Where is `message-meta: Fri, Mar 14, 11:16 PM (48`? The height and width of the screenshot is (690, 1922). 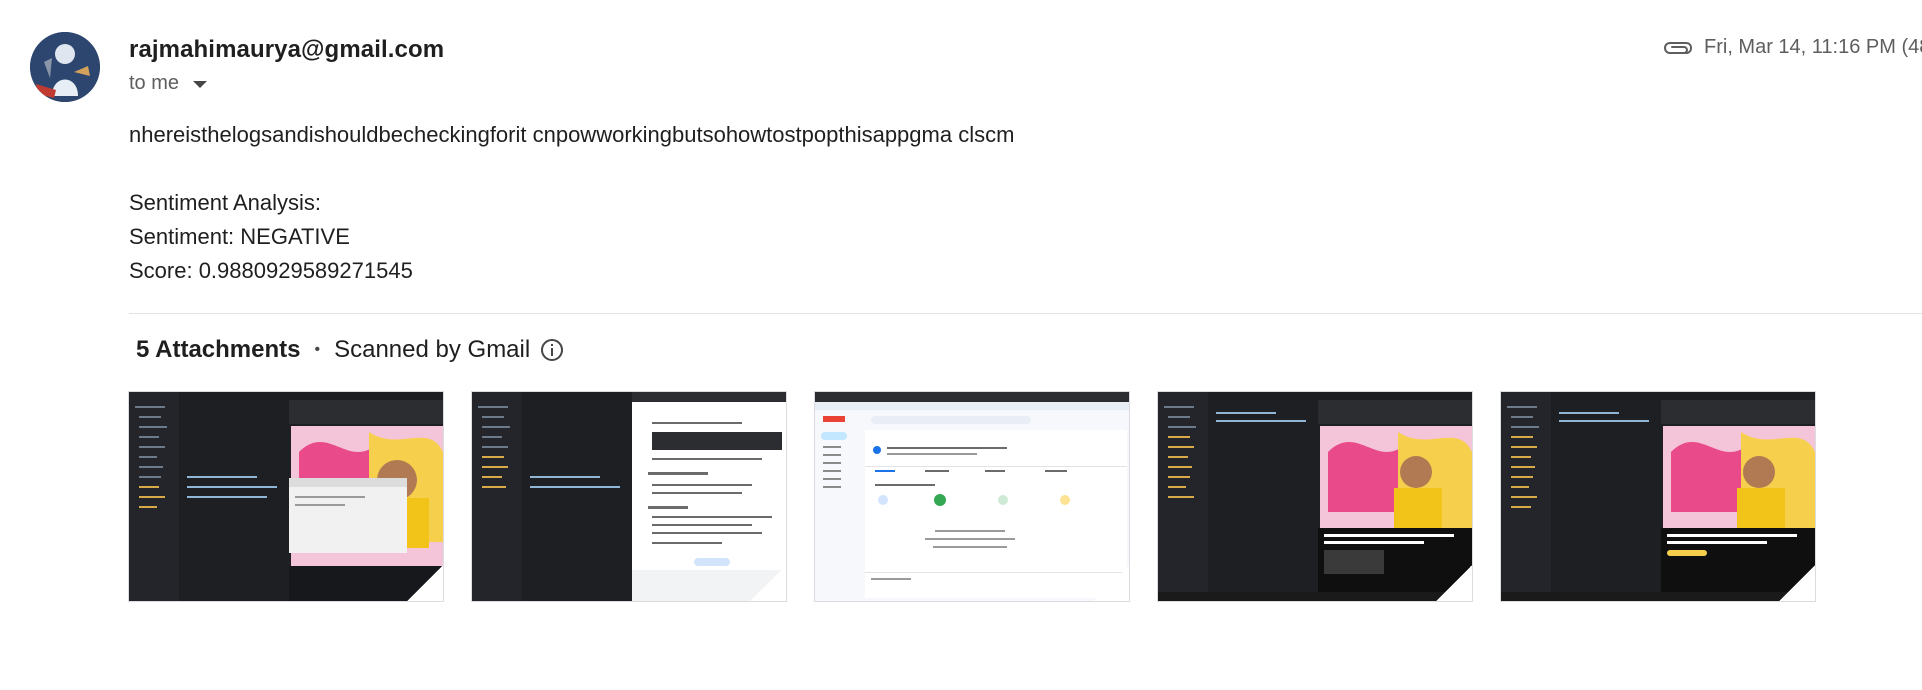
message-meta: Fri, Mar 14, 11:16 PM (48 is located at coordinates (1792, 47).